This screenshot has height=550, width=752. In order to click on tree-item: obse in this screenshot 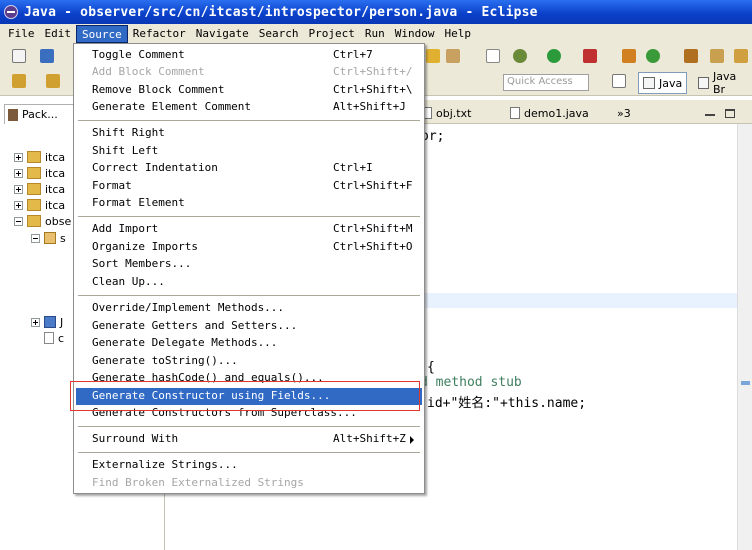, I will do `click(42, 221)`.